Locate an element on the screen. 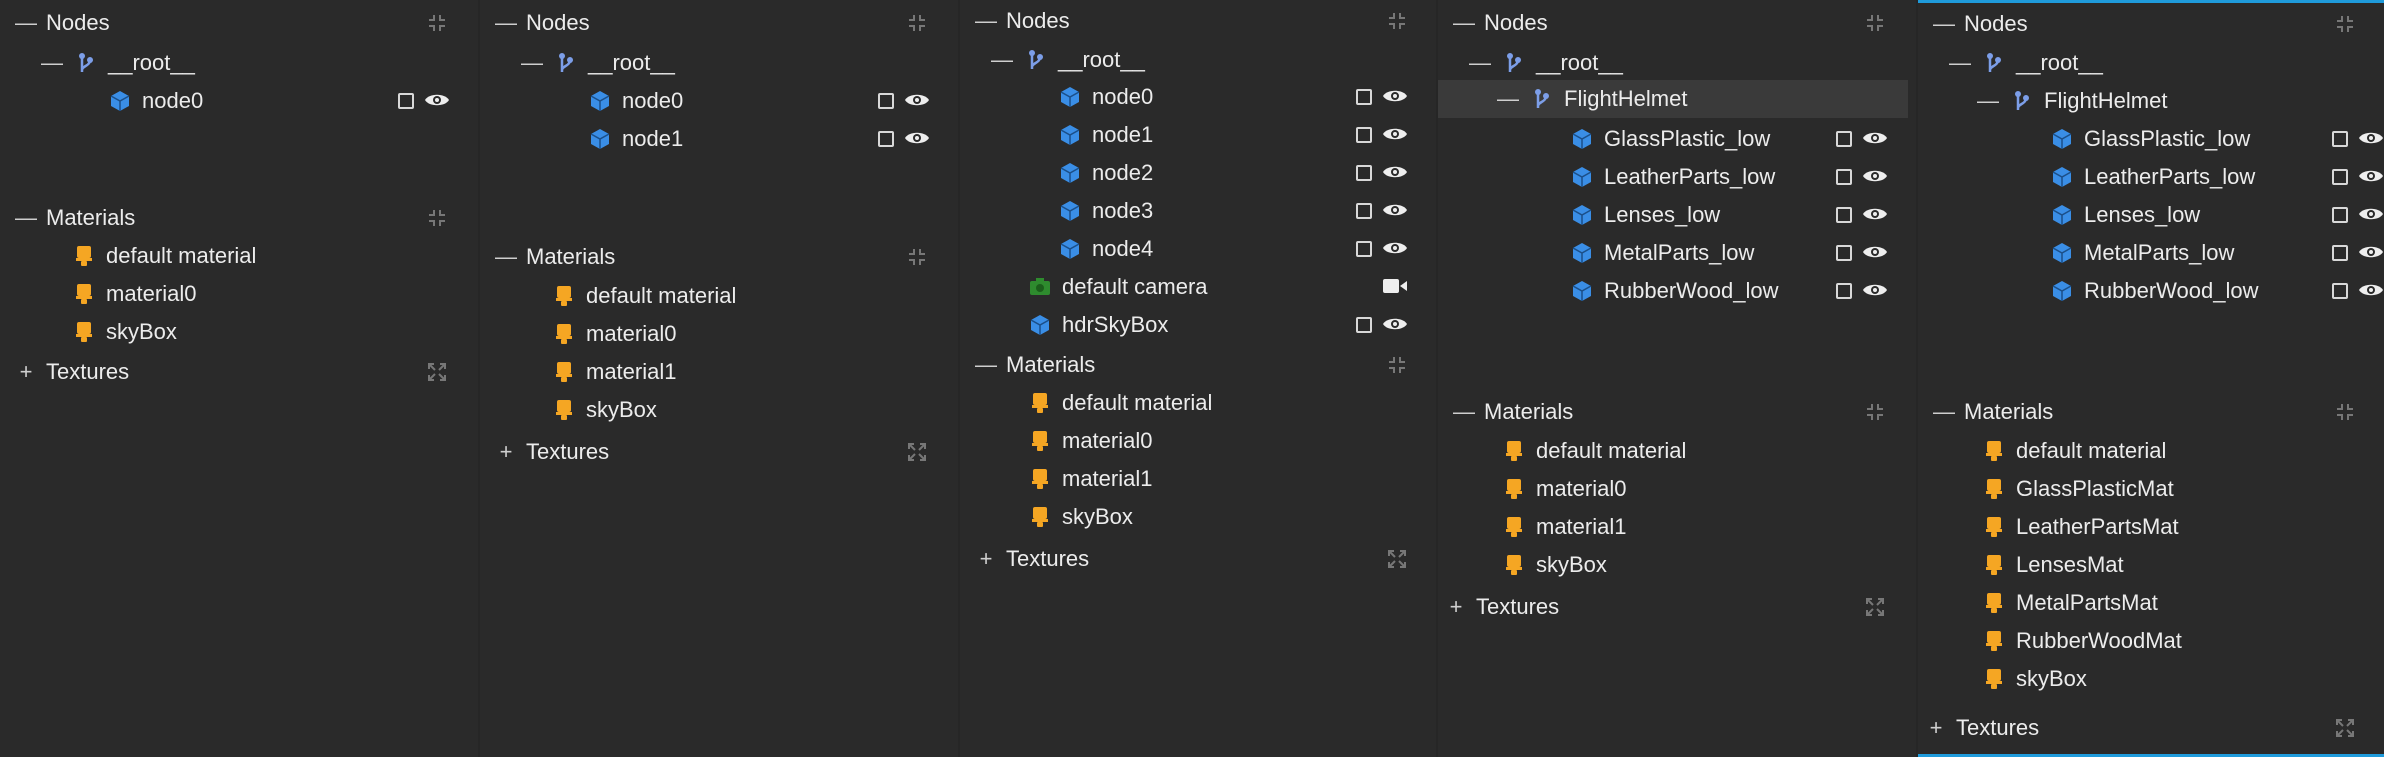  video-camera-icon is located at coordinates (1395, 287).